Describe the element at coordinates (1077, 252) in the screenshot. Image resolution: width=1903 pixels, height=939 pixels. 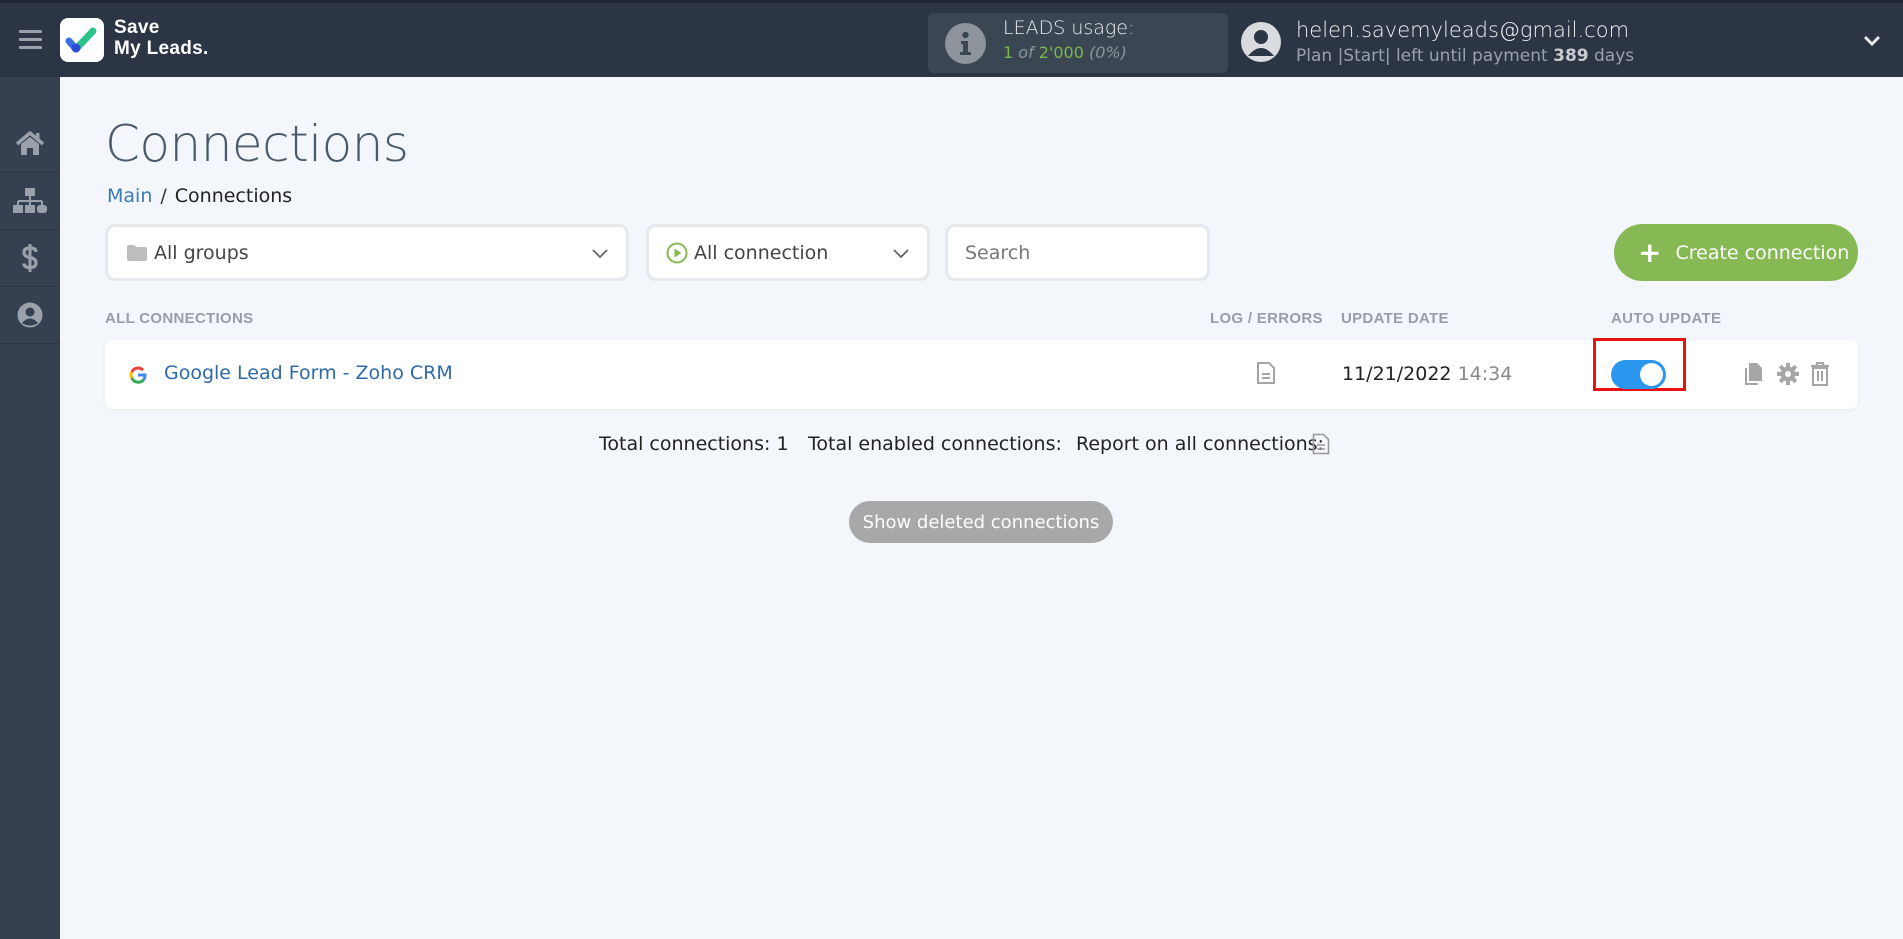
I see `search-input` at that location.